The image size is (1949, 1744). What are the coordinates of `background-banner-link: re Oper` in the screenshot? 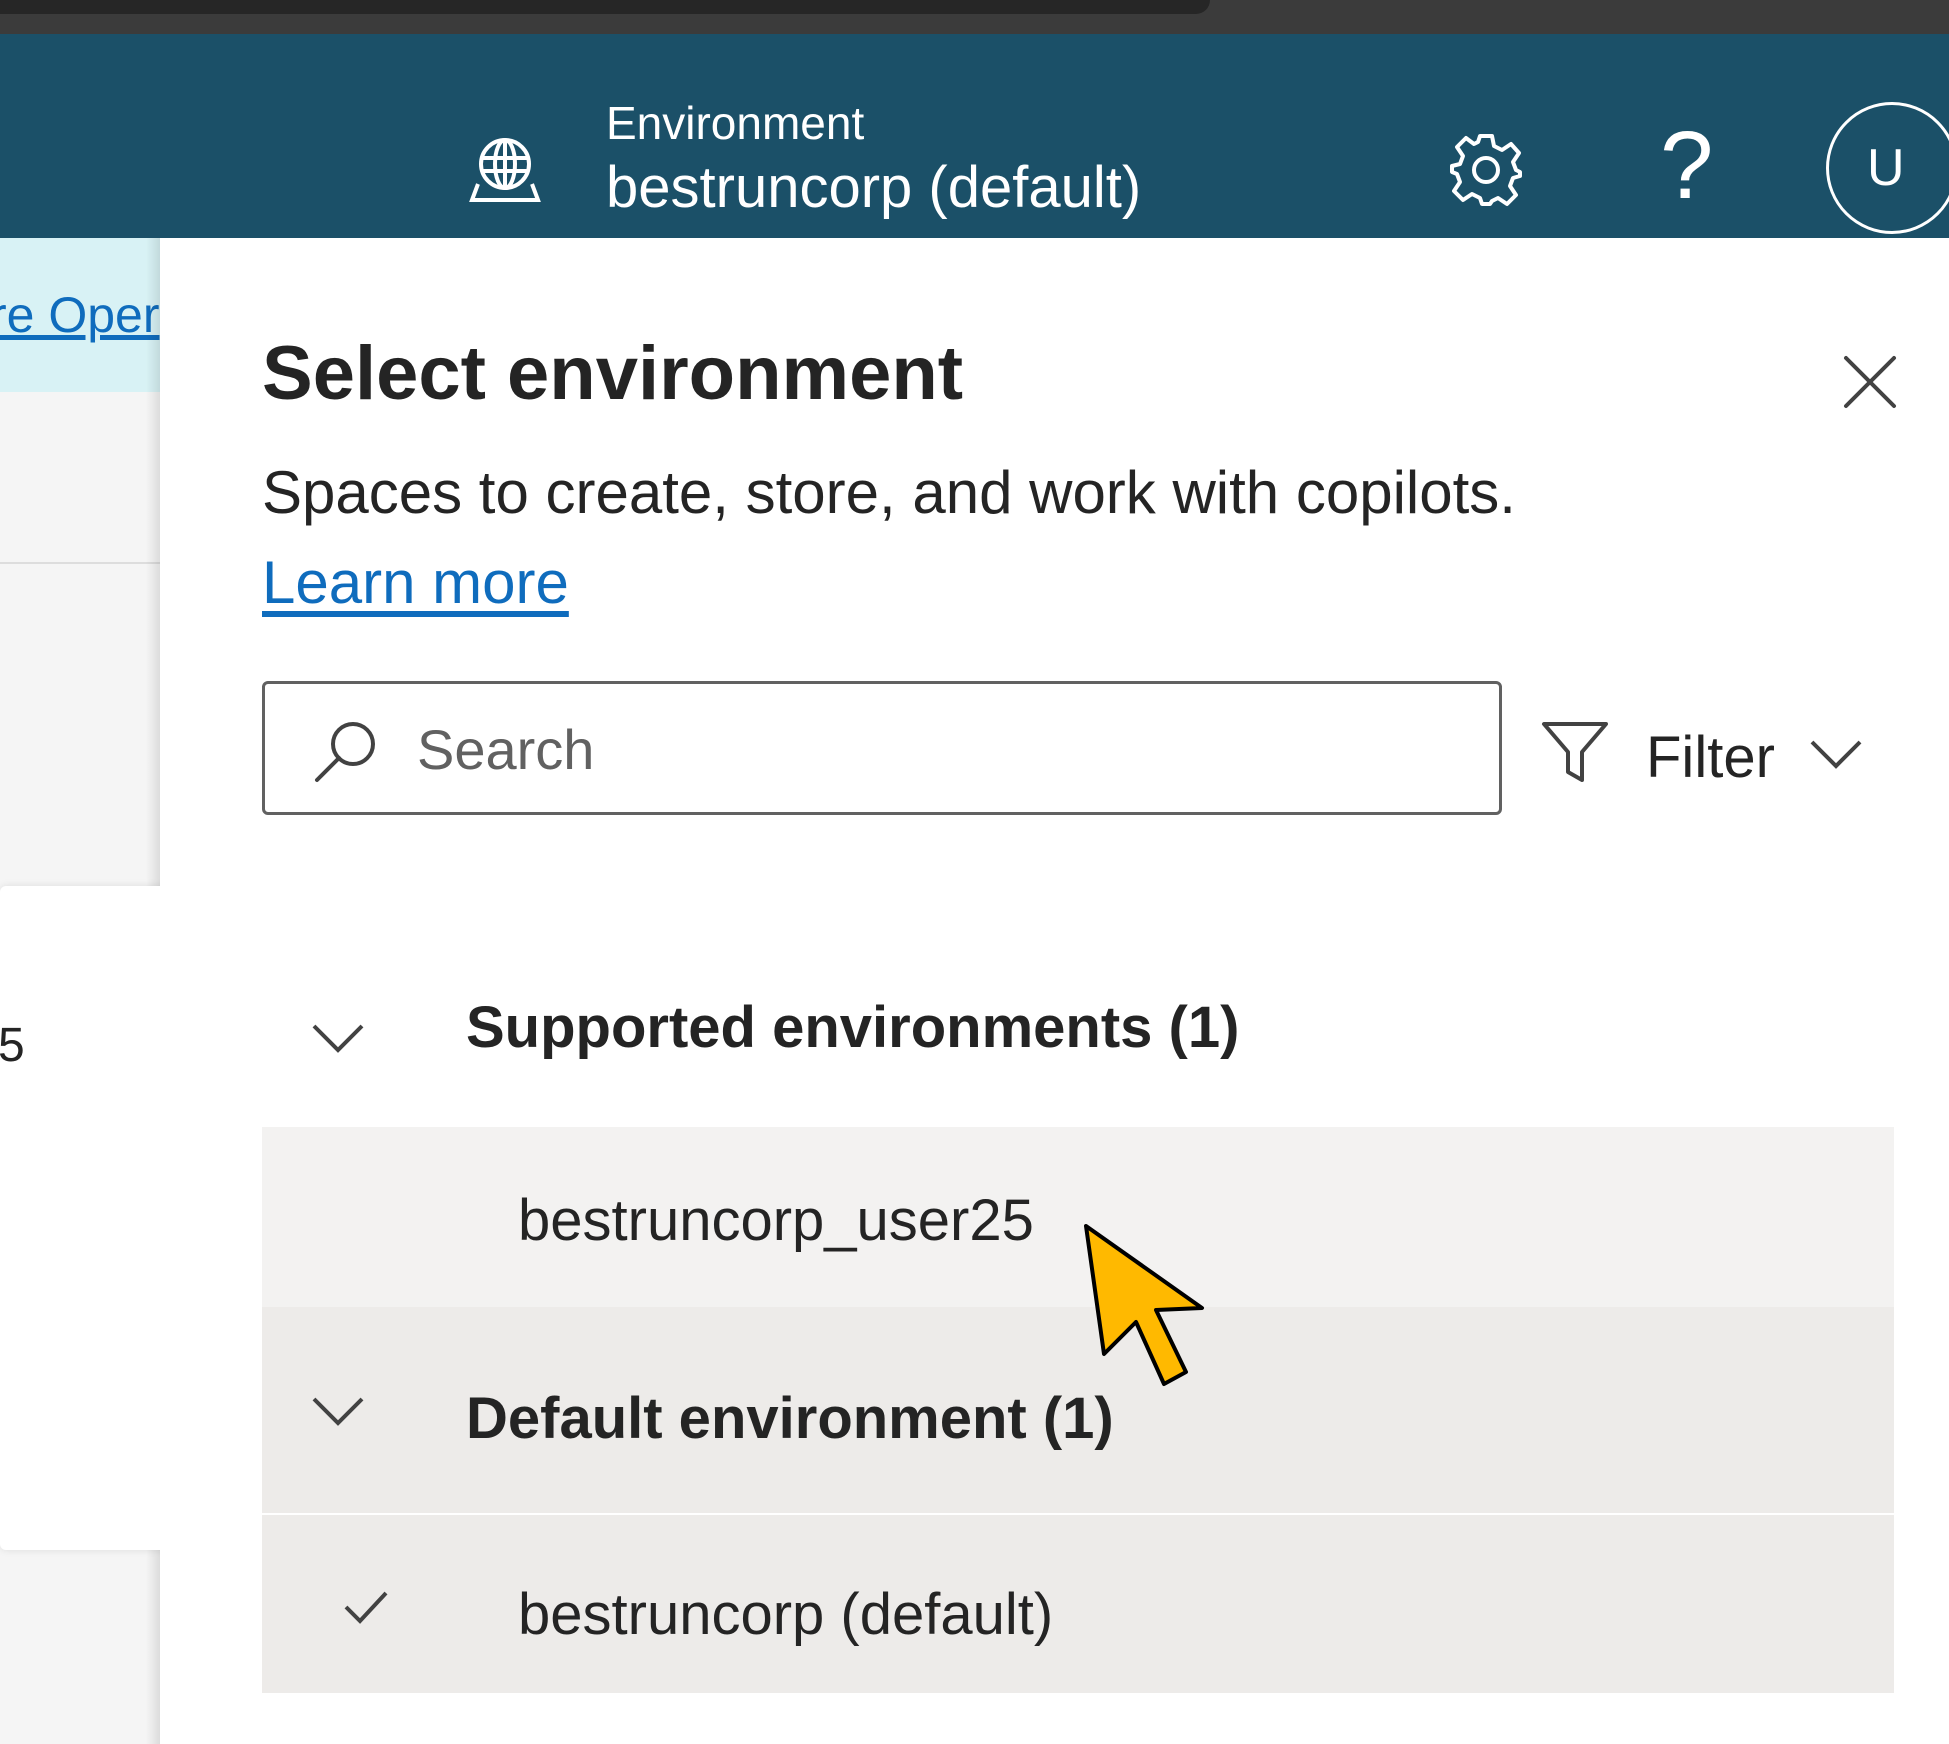 It's located at (80, 315).